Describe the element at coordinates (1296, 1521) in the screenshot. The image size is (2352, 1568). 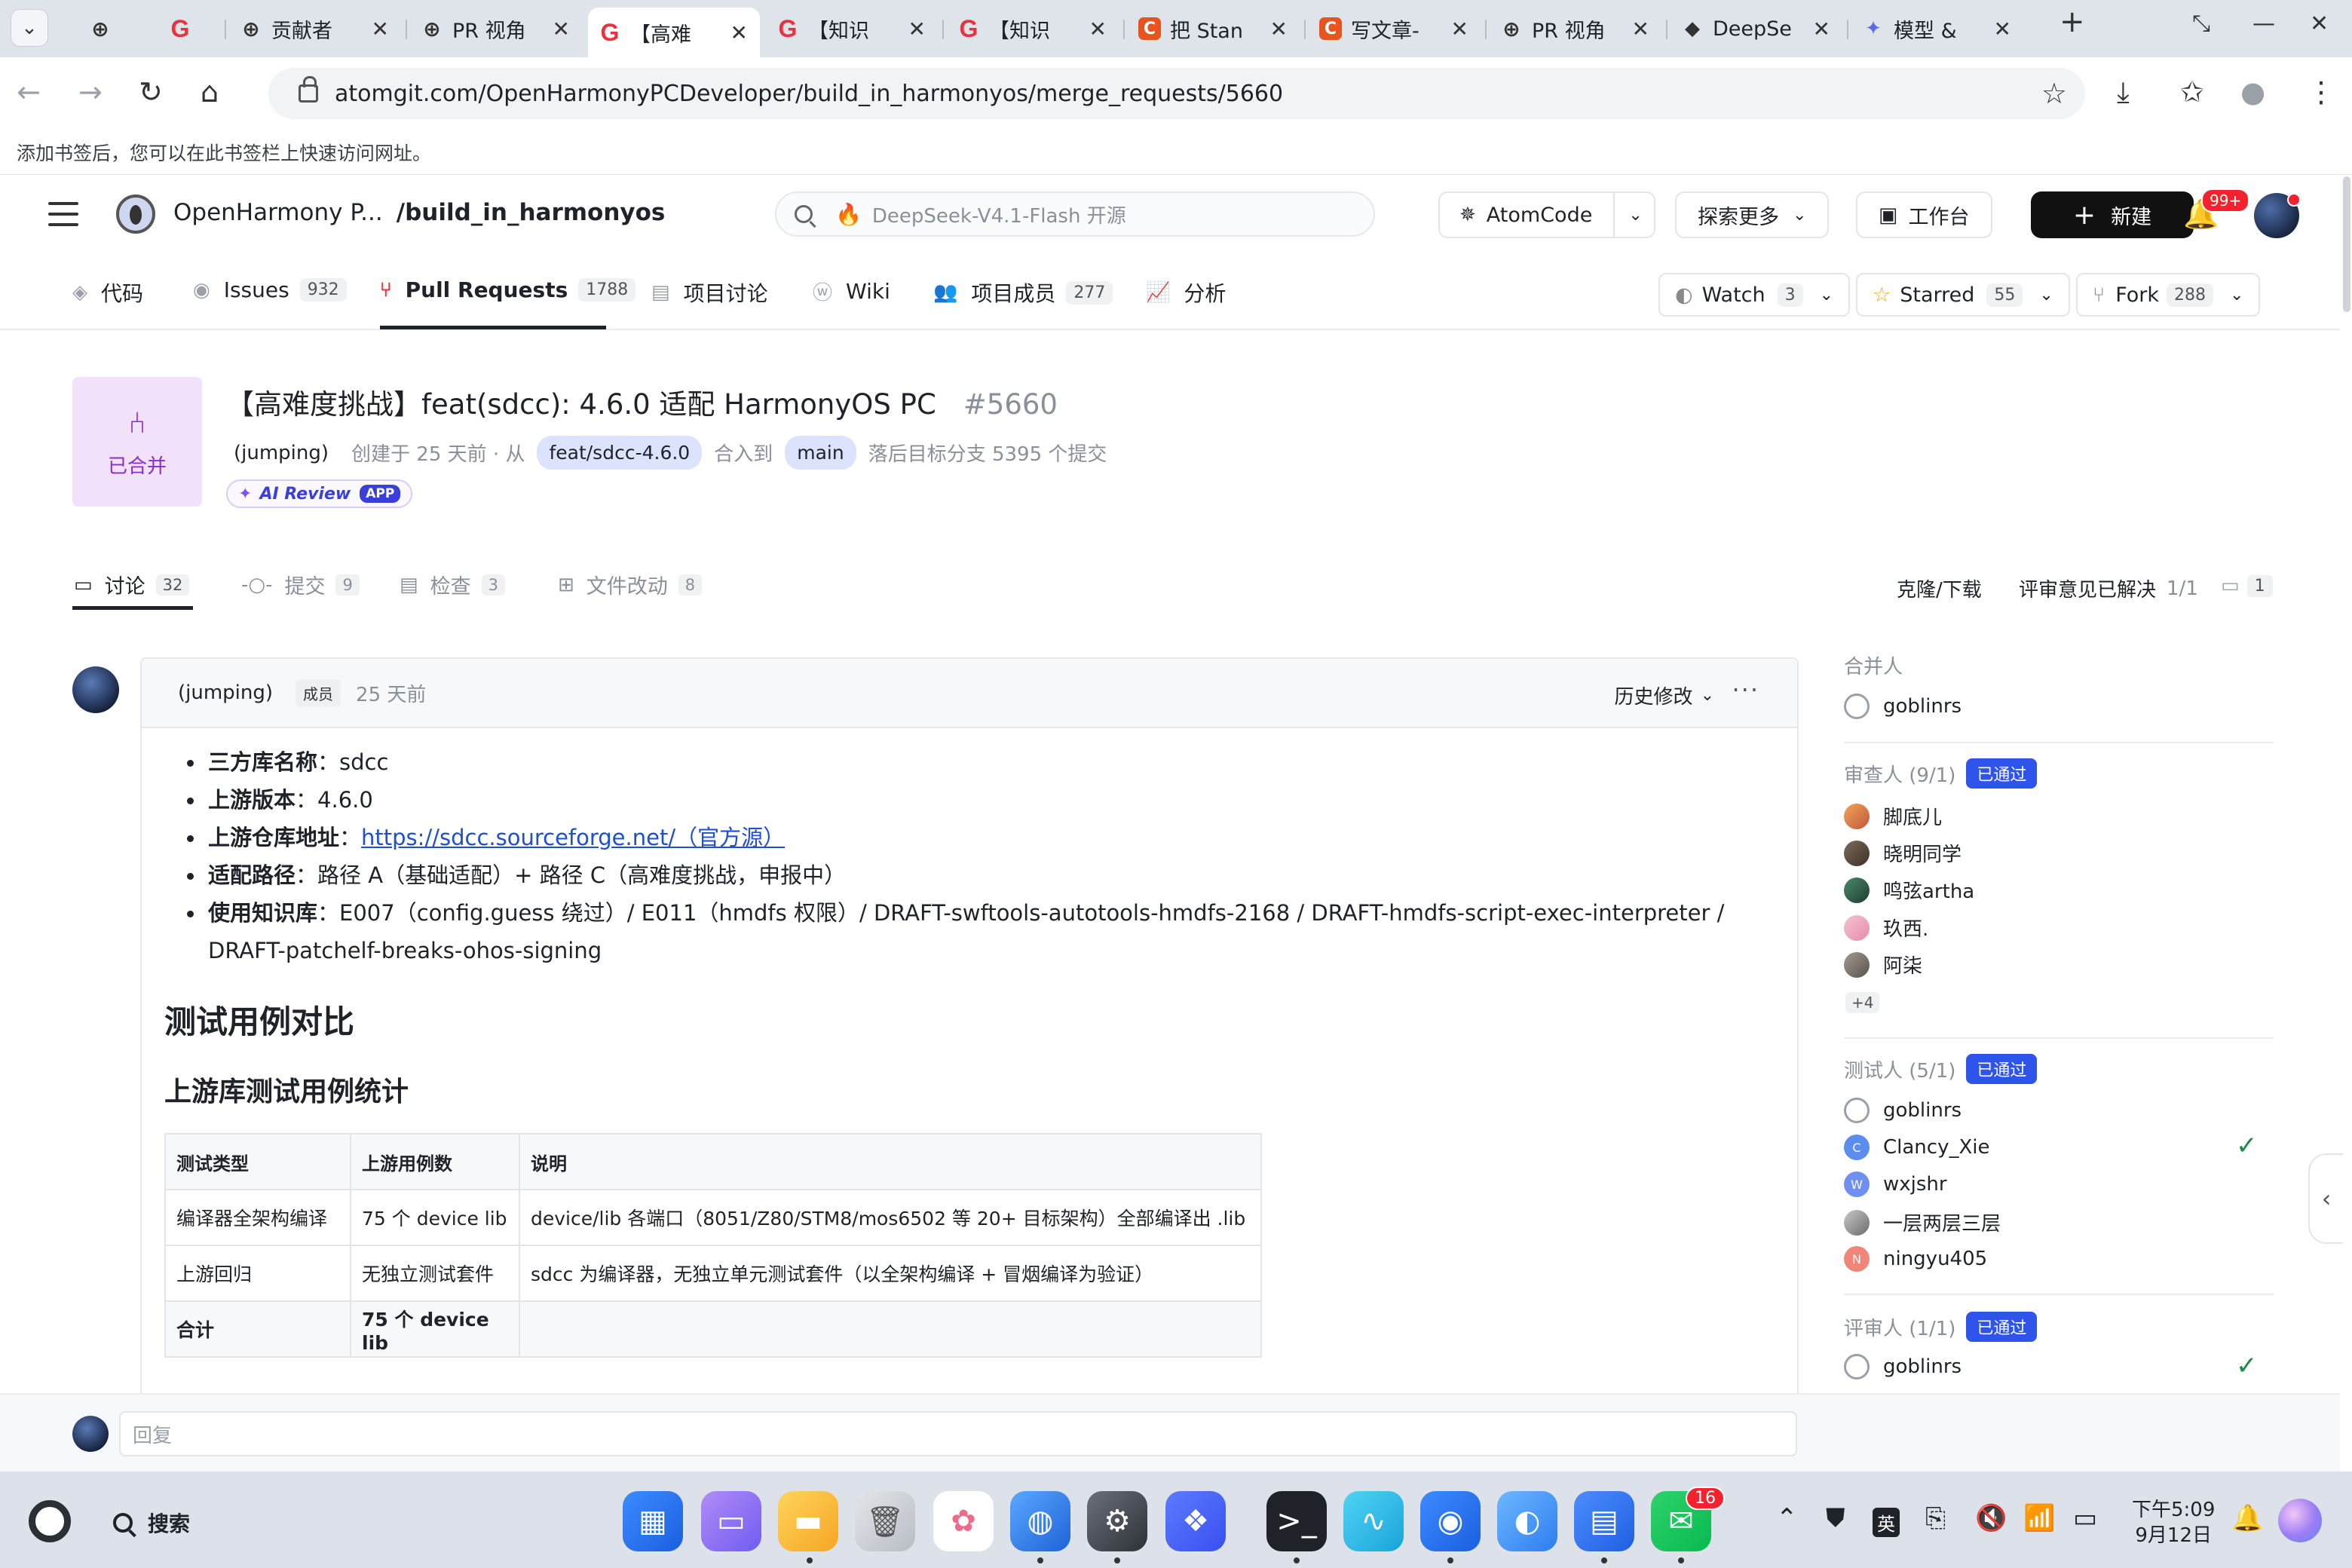
I see `terminal-icon: >_` at that location.